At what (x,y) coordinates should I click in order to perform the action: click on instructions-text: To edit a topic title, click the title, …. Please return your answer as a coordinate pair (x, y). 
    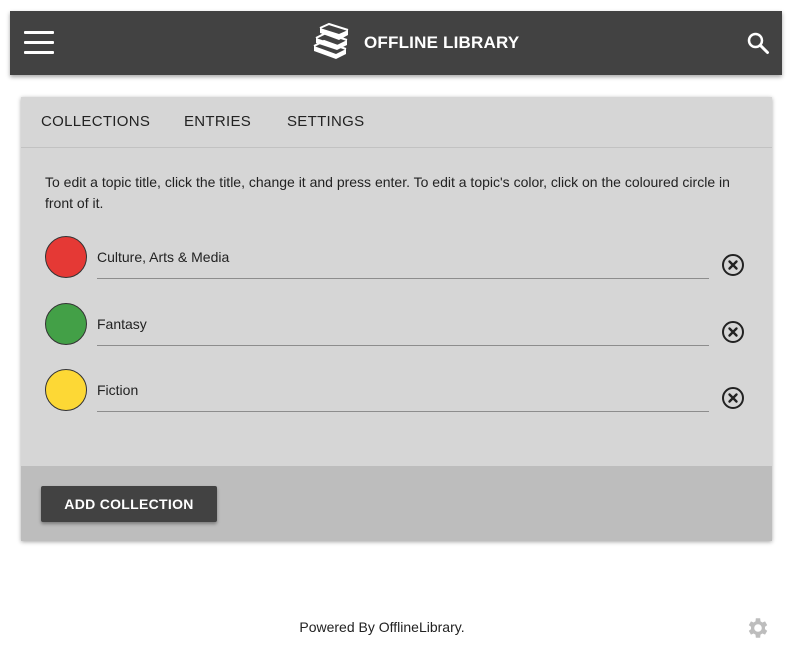
    Looking at the image, I should click on (387, 192).